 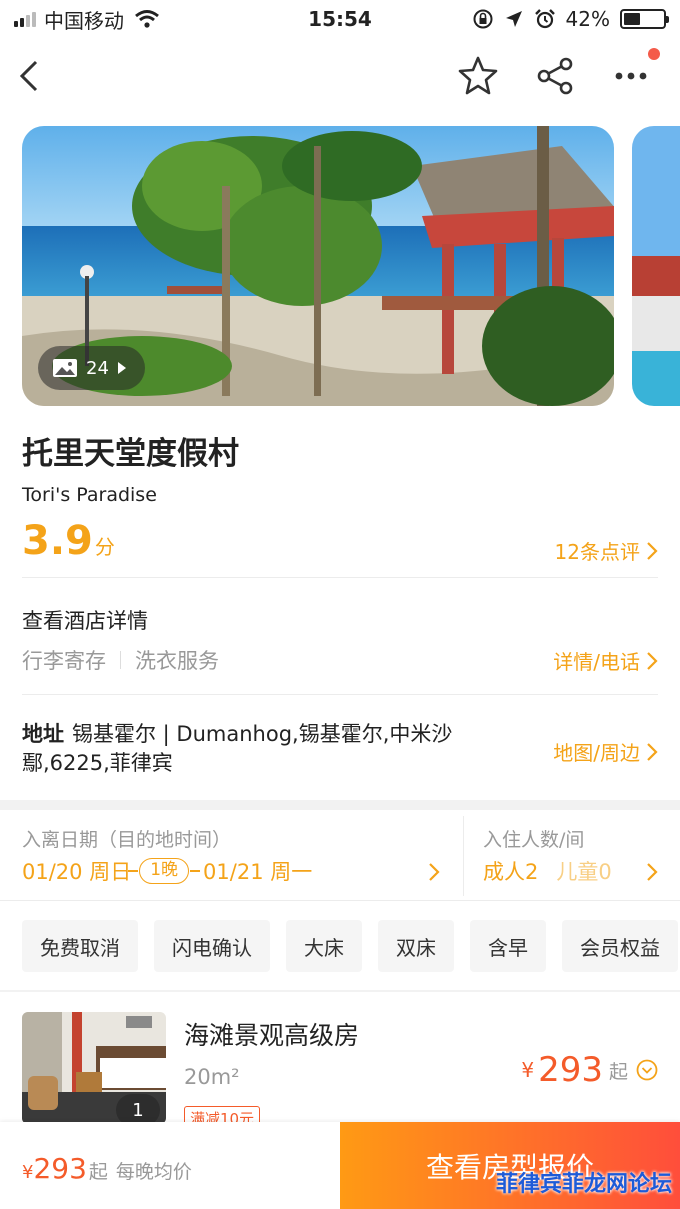 I want to click on more-icon, so click(x=631, y=76).